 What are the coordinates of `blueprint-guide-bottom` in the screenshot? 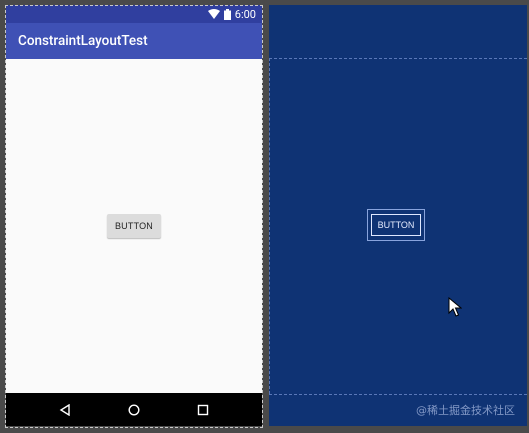 It's located at (398, 394).